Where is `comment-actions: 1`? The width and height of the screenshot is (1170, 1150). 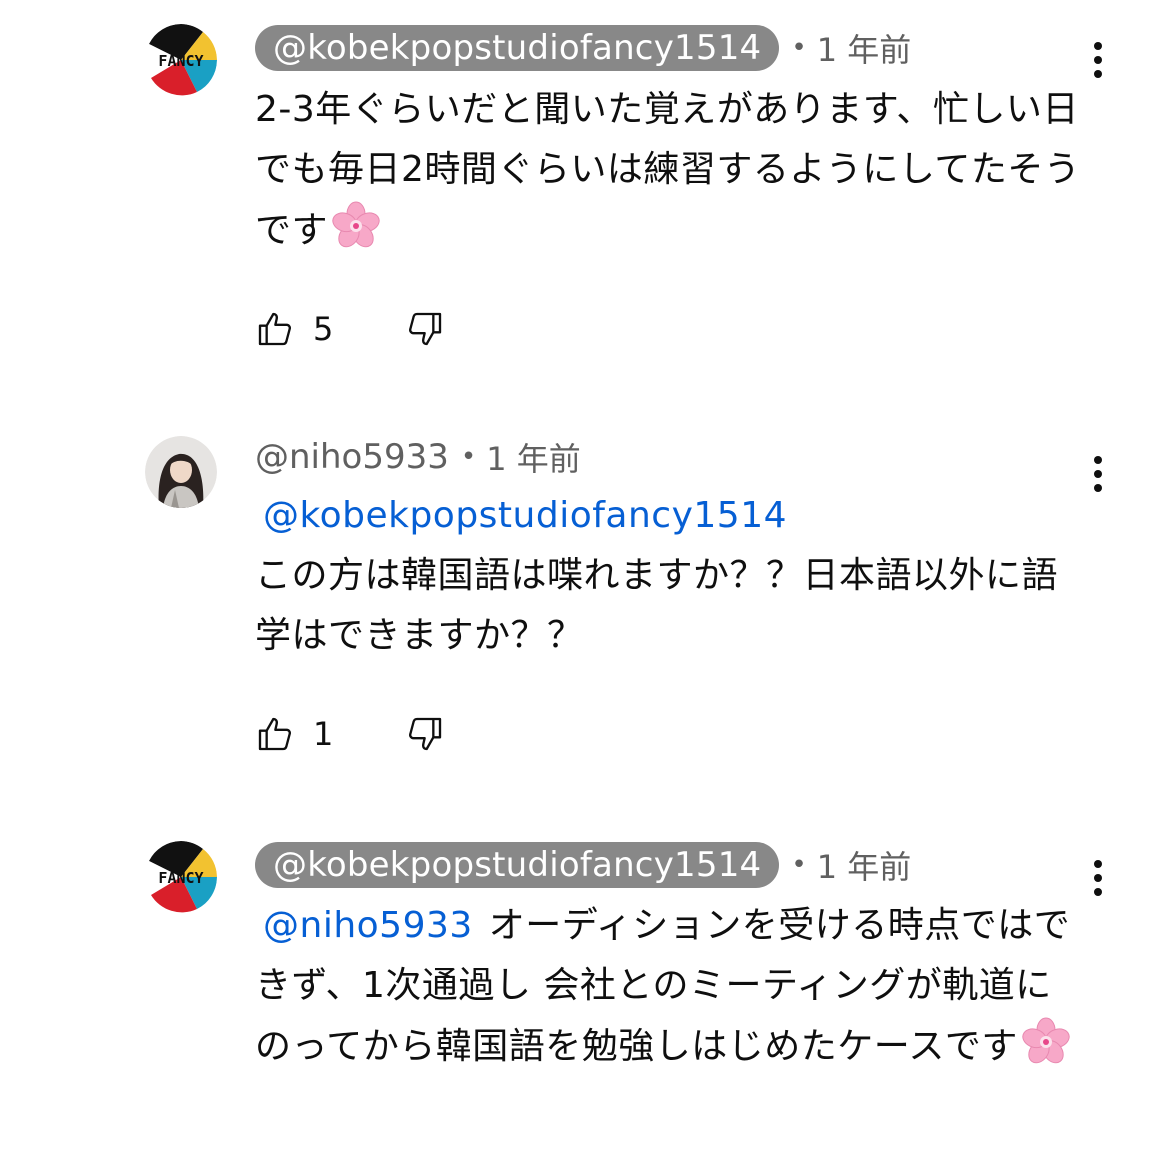
comment-actions: 1 is located at coordinates (350, 734).